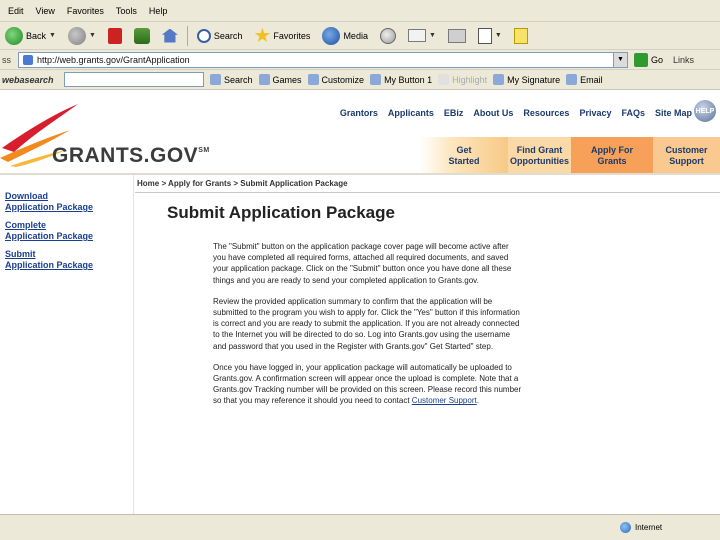 The width and height of the screenshot is (720, 540). I want to click on tab-label-line: Started, so click(464, 160).